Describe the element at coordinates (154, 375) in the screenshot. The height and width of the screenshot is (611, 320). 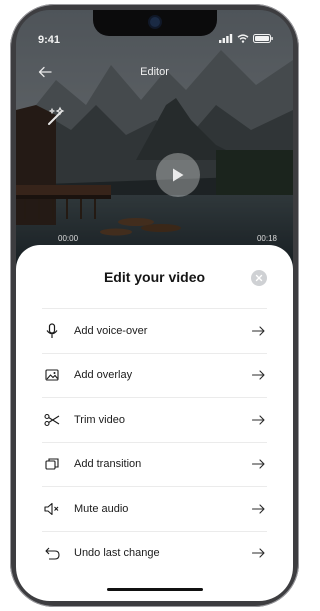
I see `list-item-add-overlay: Add overlay` at that location.